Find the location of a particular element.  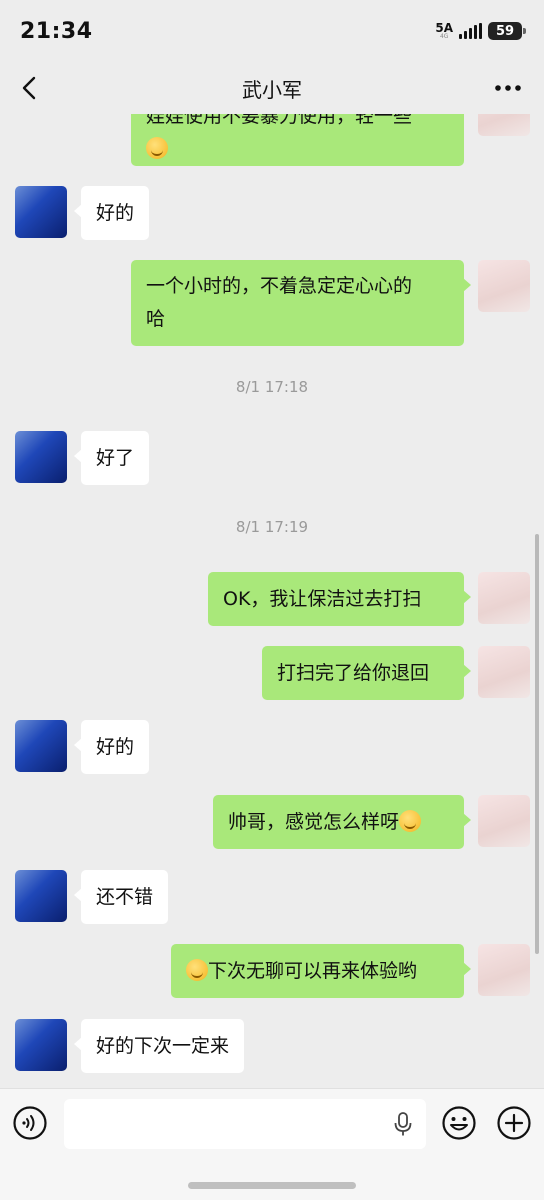

message-text: 好的下次一定来 is located at coordinates (163, 1046).